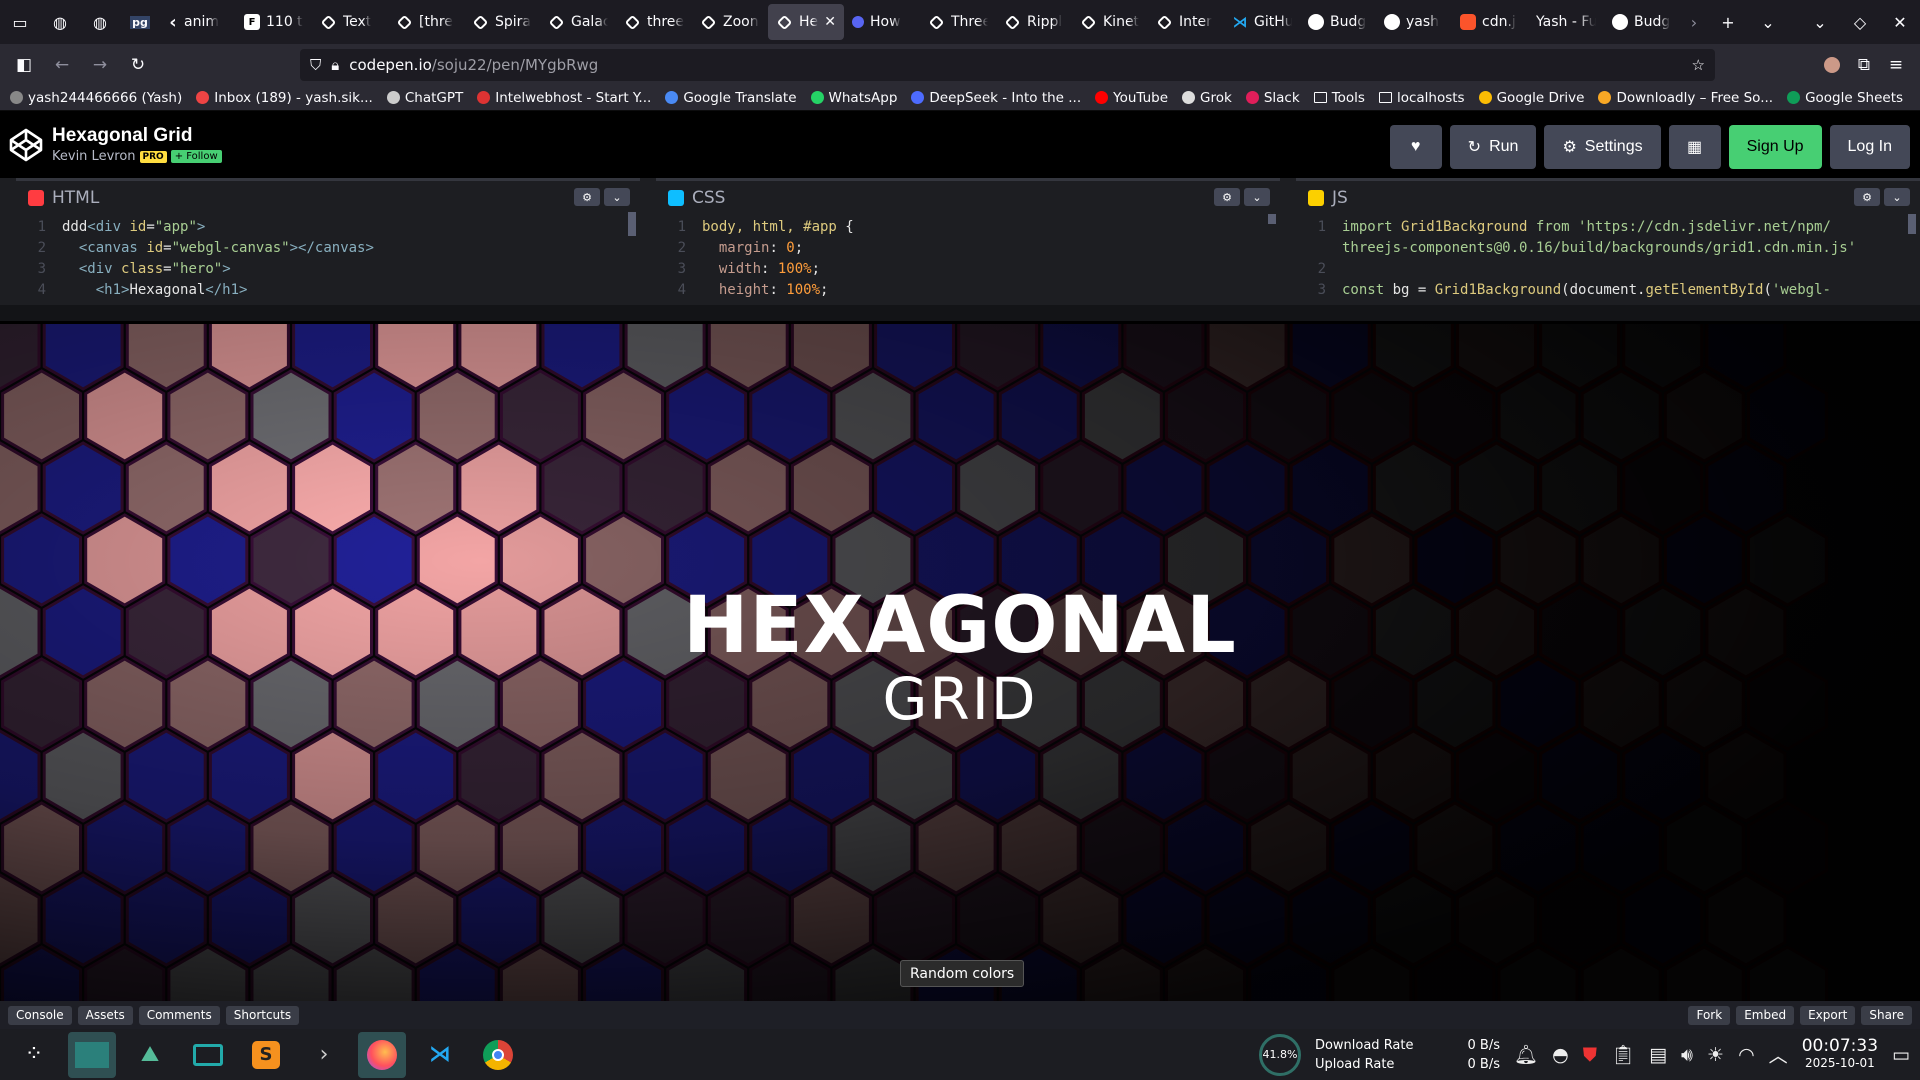 This screenshot has height=1080, width=1920. I want to click on heart-button: ♥, so click(1415, 147).